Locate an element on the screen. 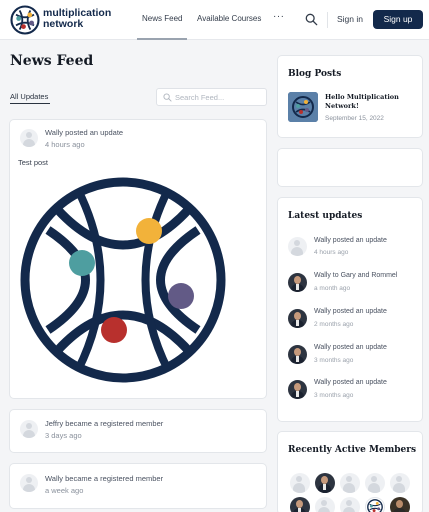 This screenshot has height=512, width=429. widget-title: Blog Posts is located at coordinates (315, 74).